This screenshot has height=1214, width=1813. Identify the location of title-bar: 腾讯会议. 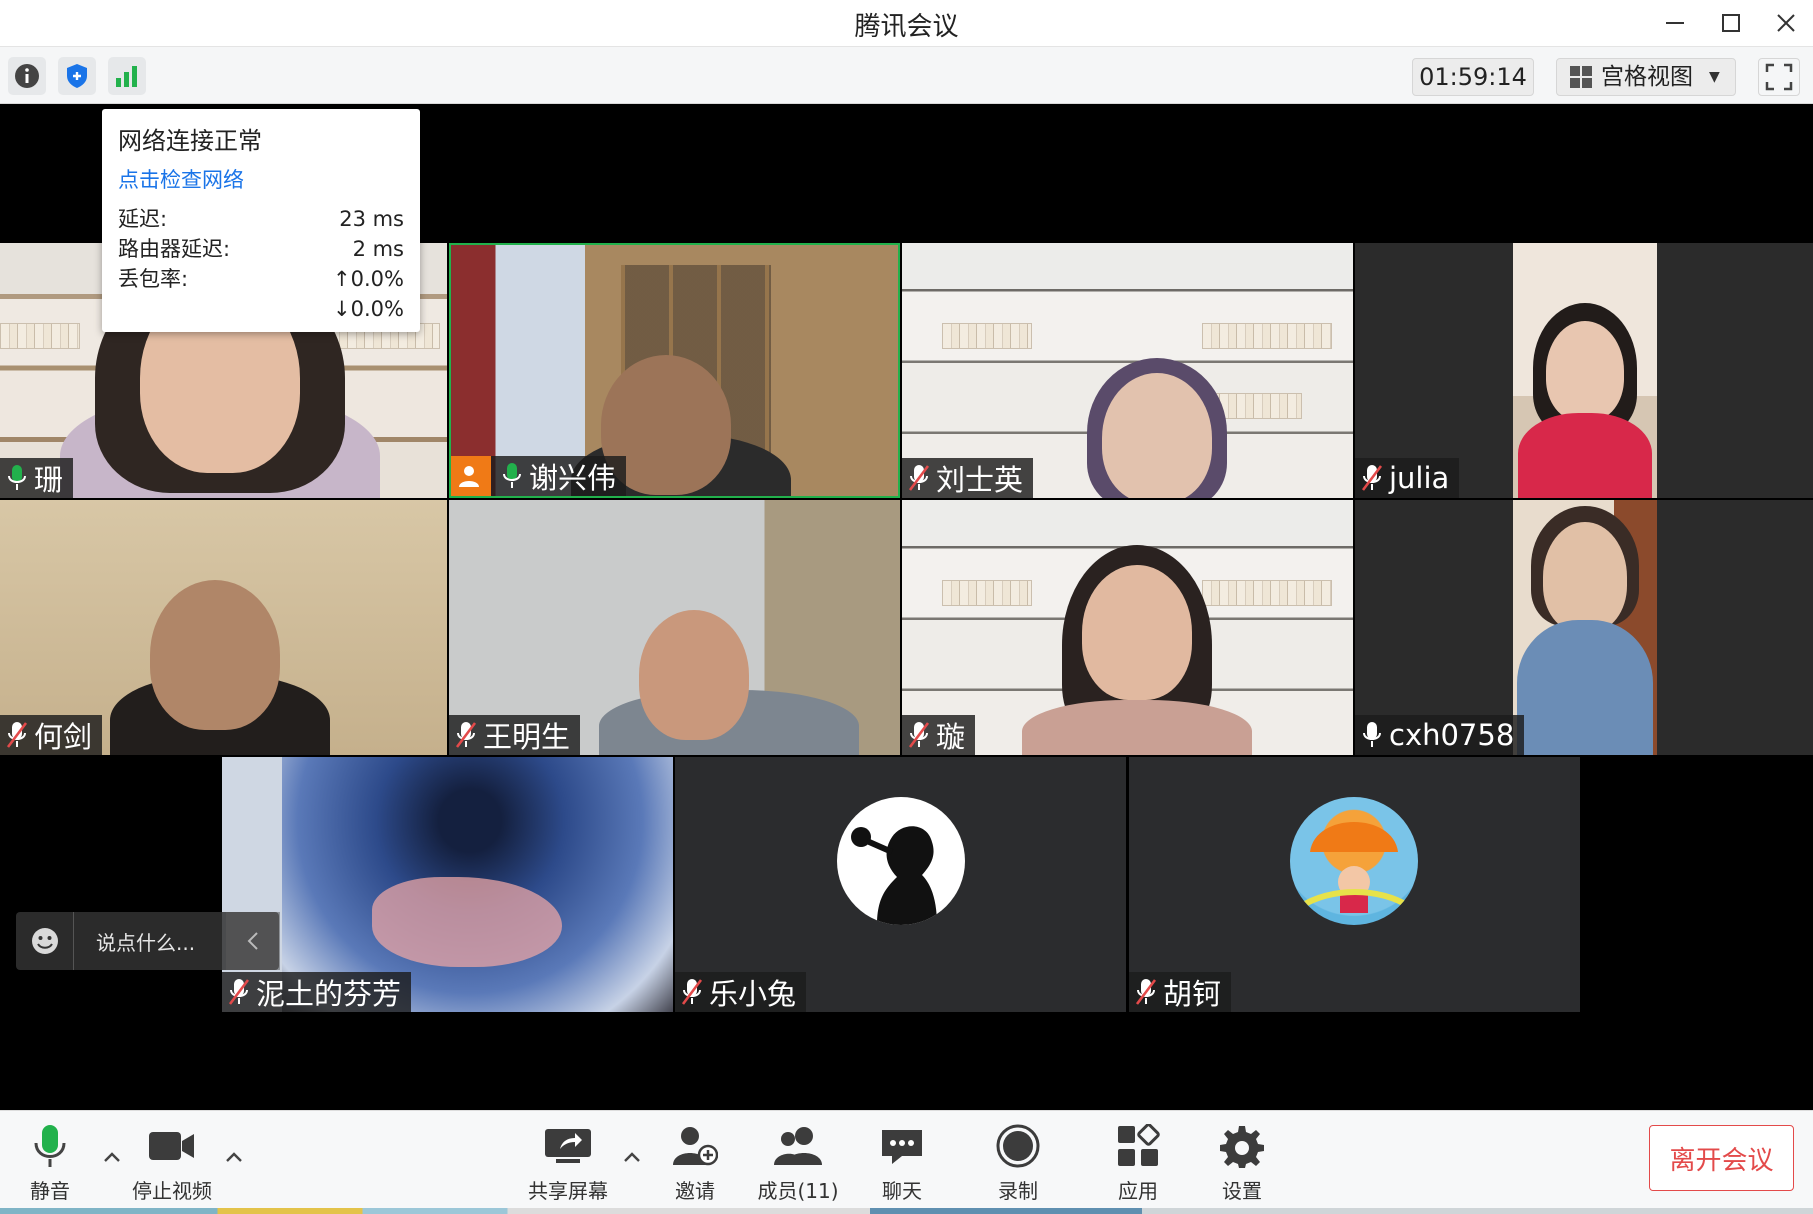
(906, 23).